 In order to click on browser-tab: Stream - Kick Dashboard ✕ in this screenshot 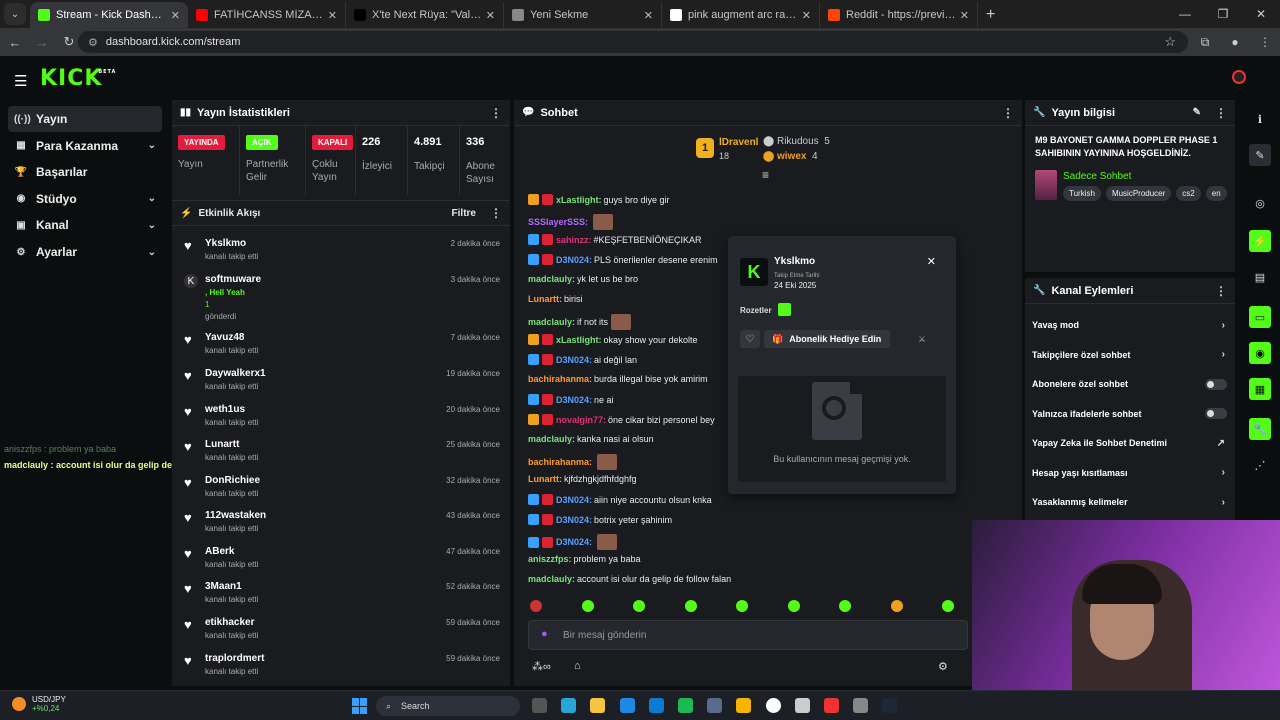, I will do `click(109, 15)`.